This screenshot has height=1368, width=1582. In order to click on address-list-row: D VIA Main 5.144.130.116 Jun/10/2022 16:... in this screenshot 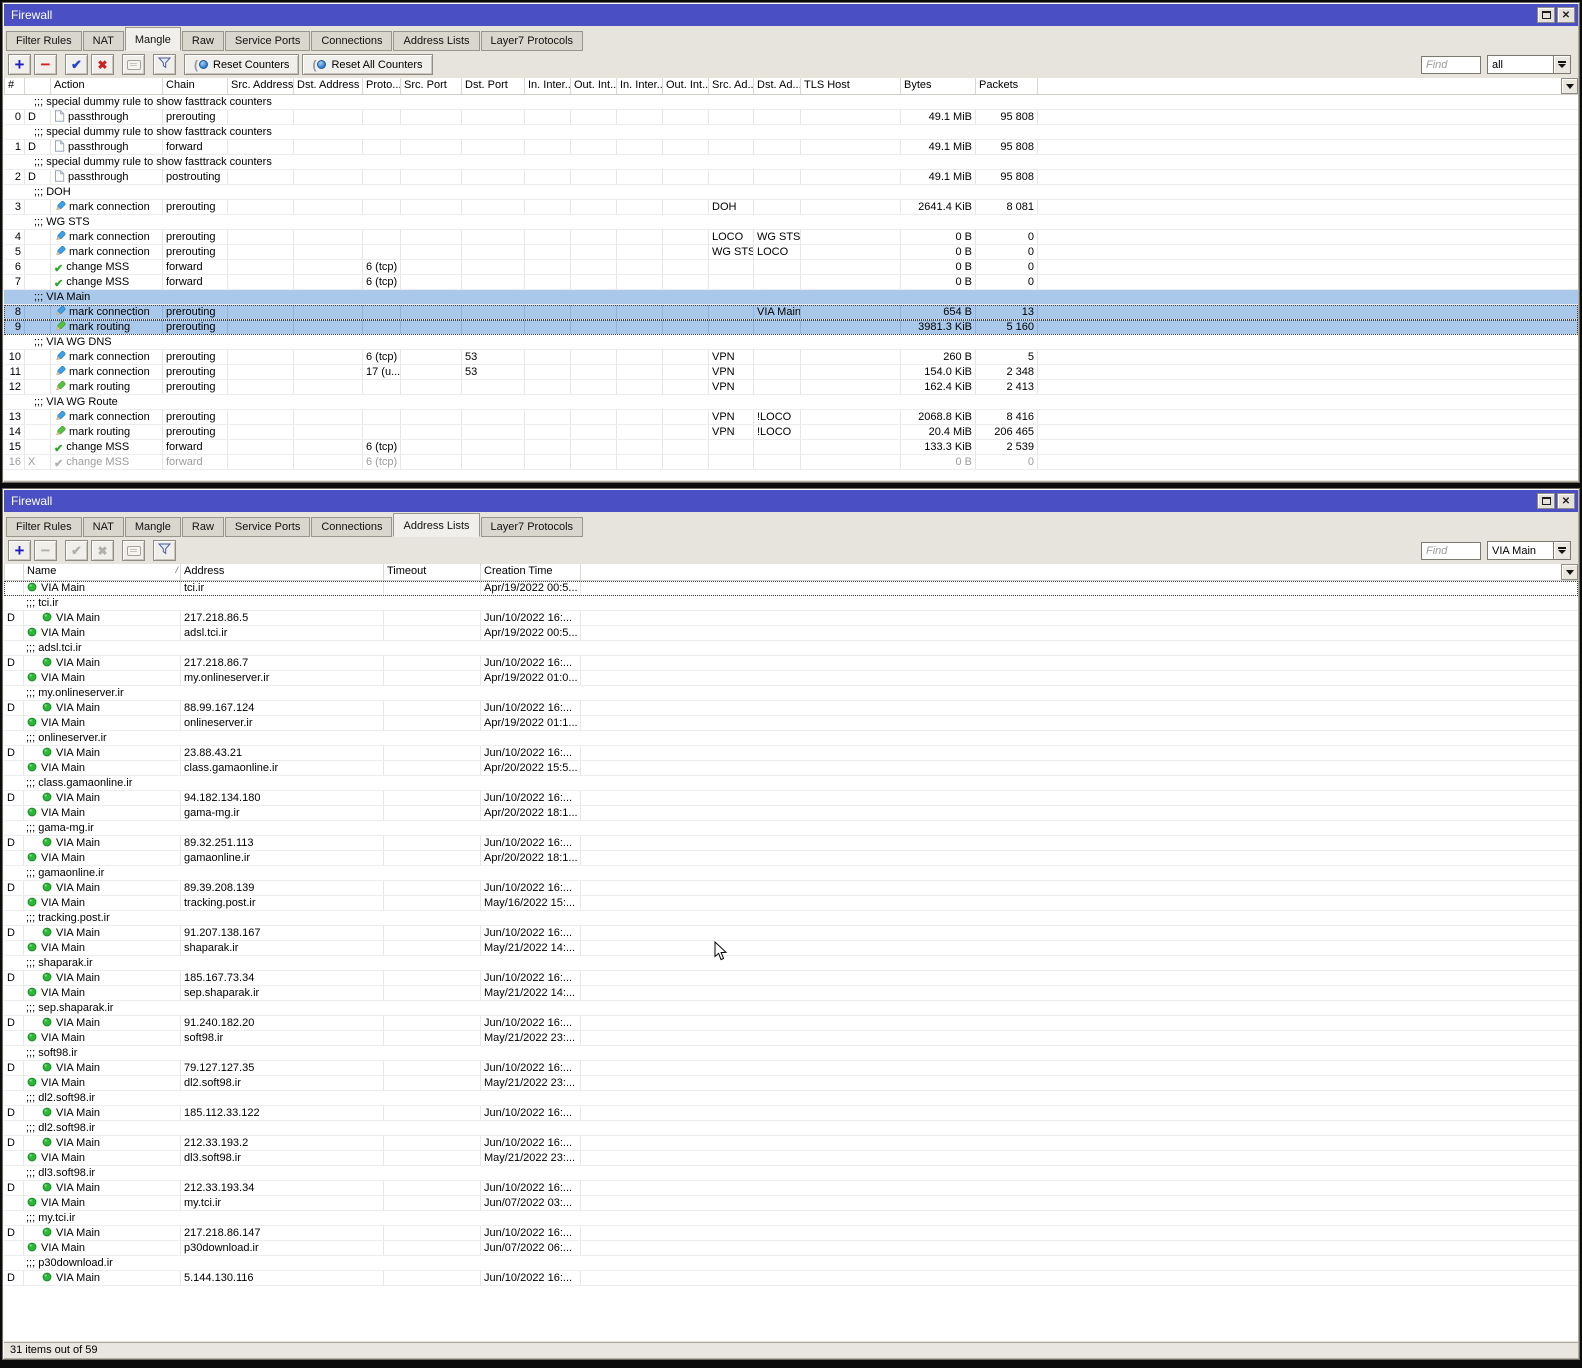, I will do `click(791, 1278)`.